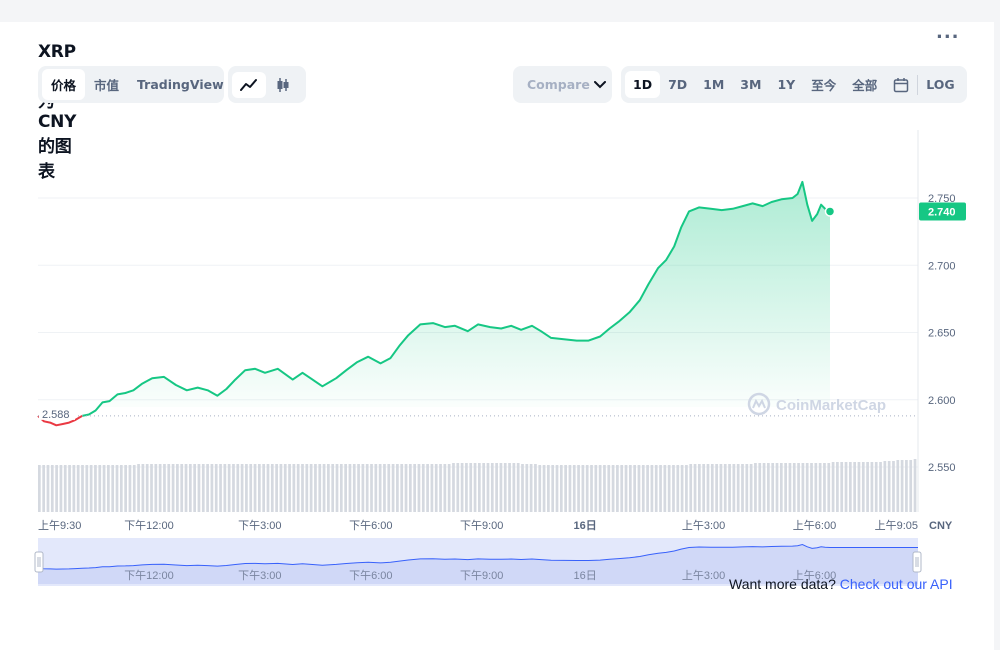  What do you see at coordinates (56, 415) in the screenshot?
I see `open-price-label: 2.588` at bounding box center [56, 415].